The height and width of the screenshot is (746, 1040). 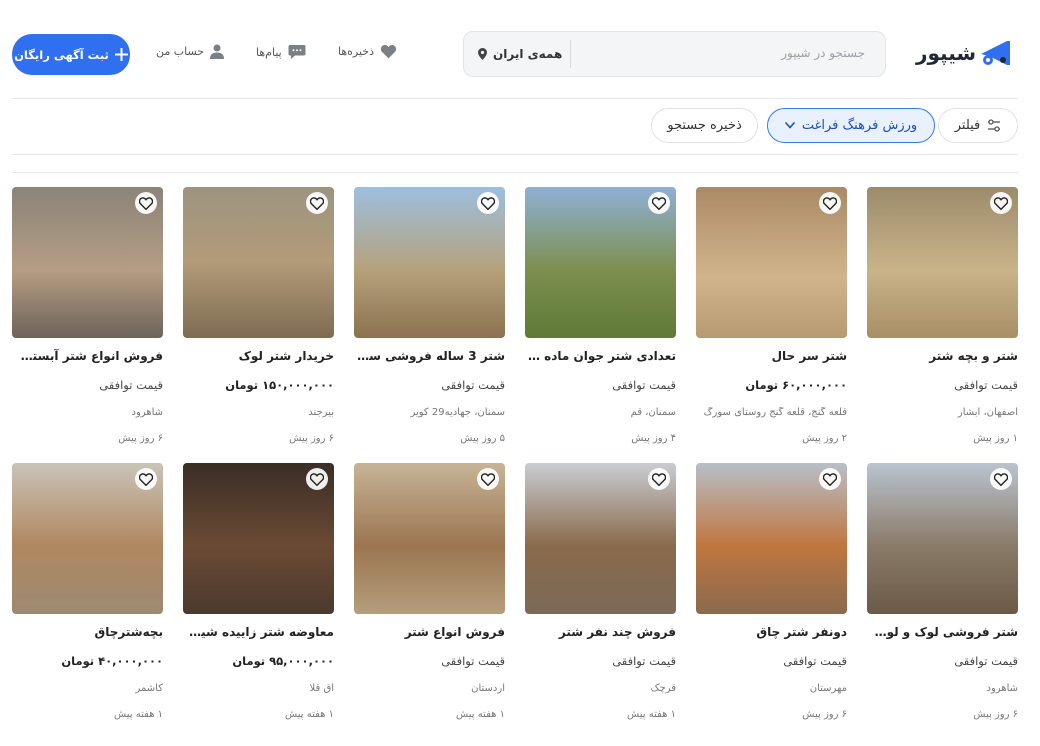 What do you see at coordinates (515, 98) in the screenshot?
I see `header-divider` at bounding box center [515, 98].